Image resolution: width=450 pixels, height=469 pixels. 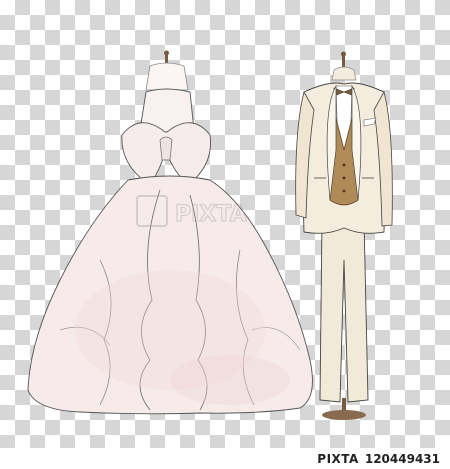 I want to click on white-tuxedo, so click(x=344, y=242).